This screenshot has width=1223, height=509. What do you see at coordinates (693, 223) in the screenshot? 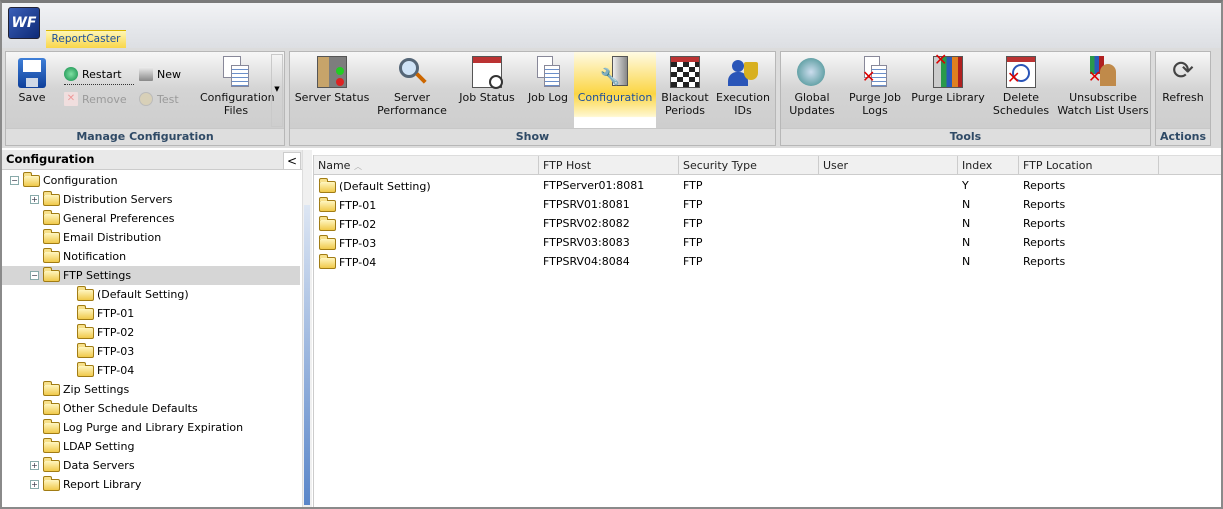
I see `table-cell: FTP` at bounding box center [693, 223].